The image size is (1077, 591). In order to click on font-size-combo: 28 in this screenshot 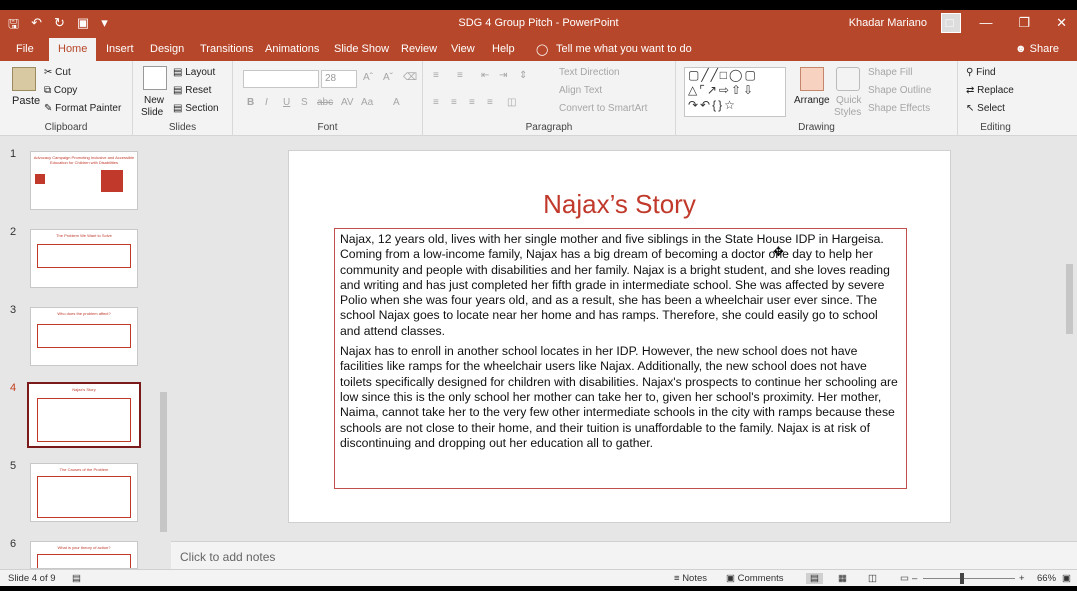, I will do `click(339, 79)`.